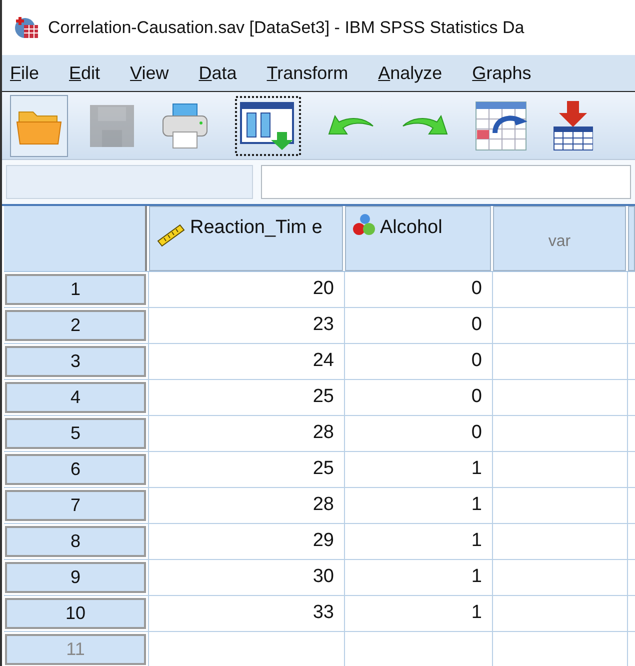 Image resolution: width=635 pixels, height=666 pixels. What do you see at coordinates (171, 235) in the screenshot?
I see `ruler-icon` at bounding box center [171, 235].